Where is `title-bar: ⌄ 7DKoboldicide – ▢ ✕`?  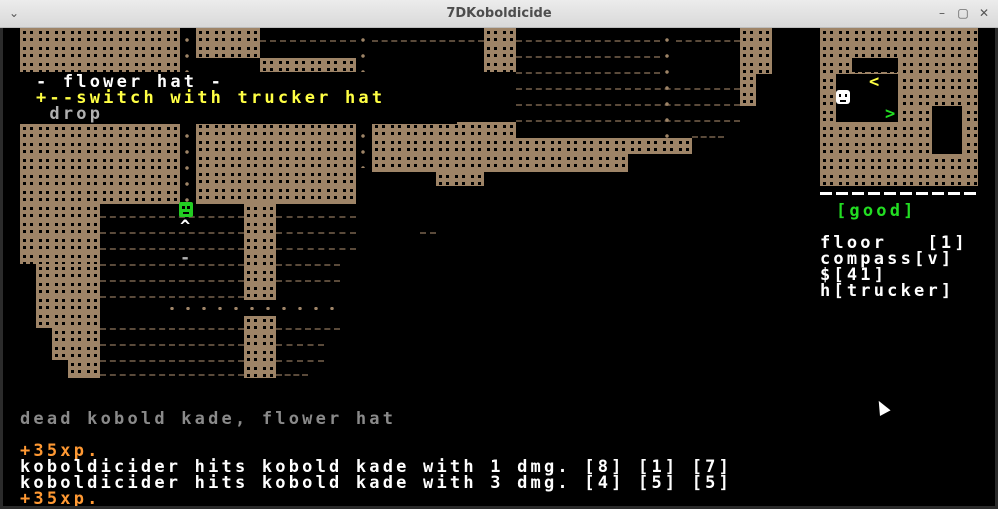 title-bar: ⌄ 7DKoboldicide – ▢ ✕ is located at coordinates (499, 14).